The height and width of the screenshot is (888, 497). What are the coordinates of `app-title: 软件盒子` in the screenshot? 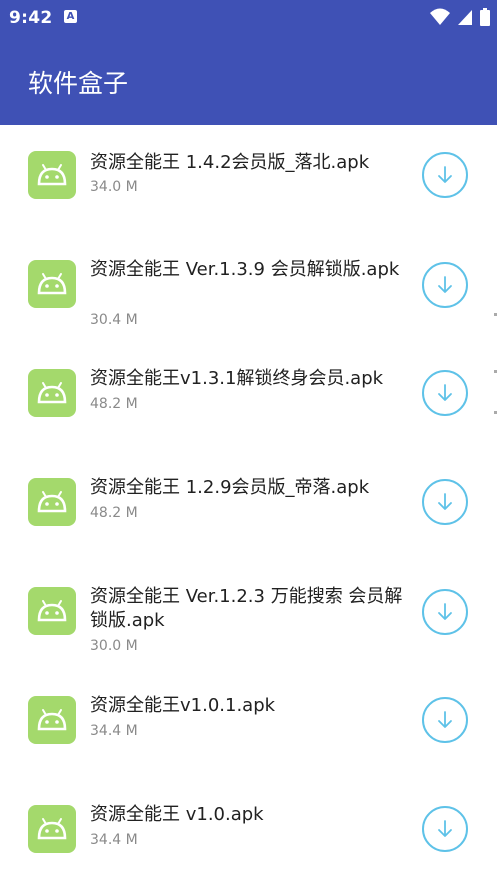 It's located at (78, 83).